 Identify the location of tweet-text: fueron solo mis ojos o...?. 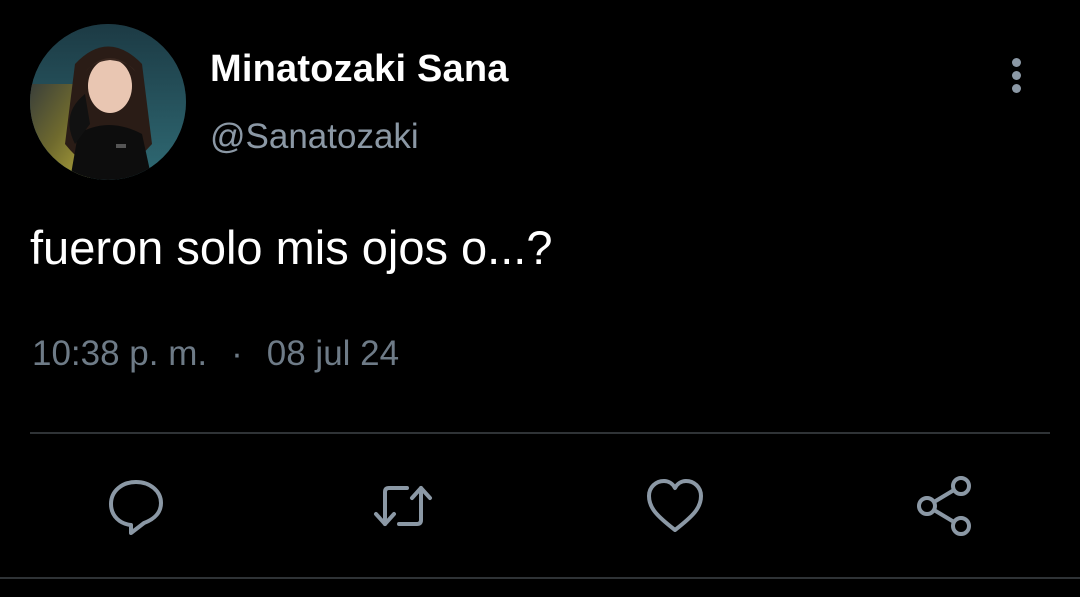
(291, 247).